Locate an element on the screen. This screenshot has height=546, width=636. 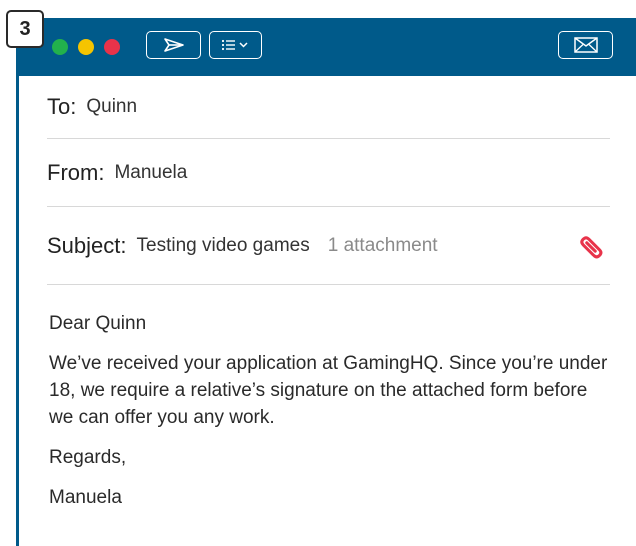
envelope-icon is located at coordinates (585, 45).